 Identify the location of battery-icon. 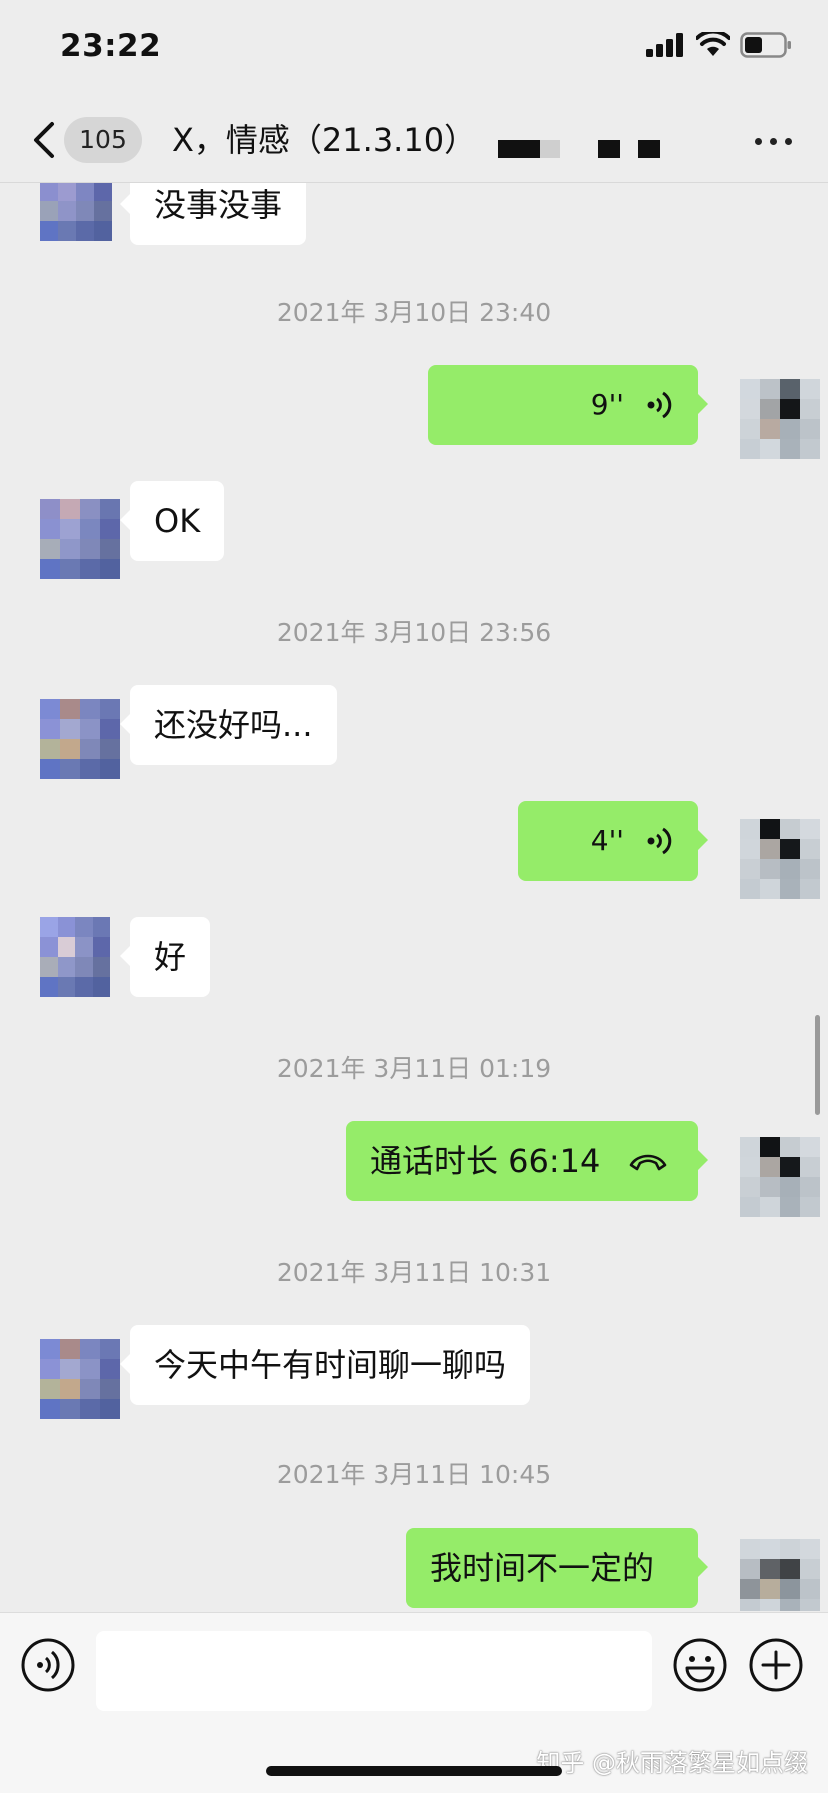
(765, 45).